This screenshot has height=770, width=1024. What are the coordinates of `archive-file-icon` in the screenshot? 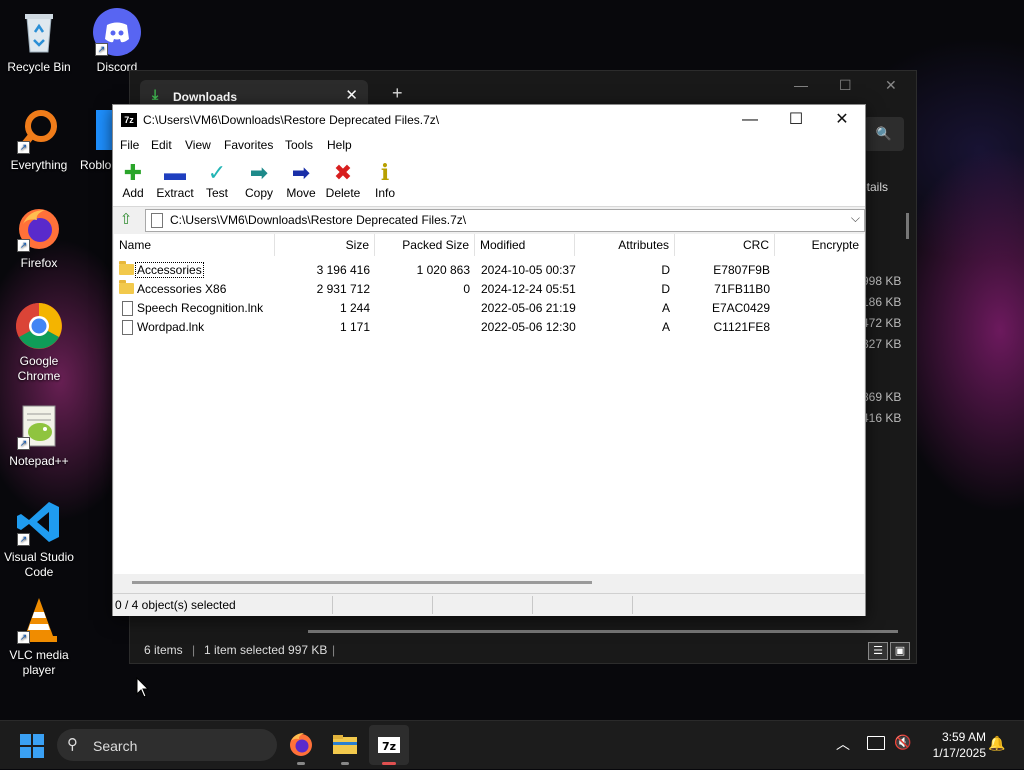 It's located at (157, 220).